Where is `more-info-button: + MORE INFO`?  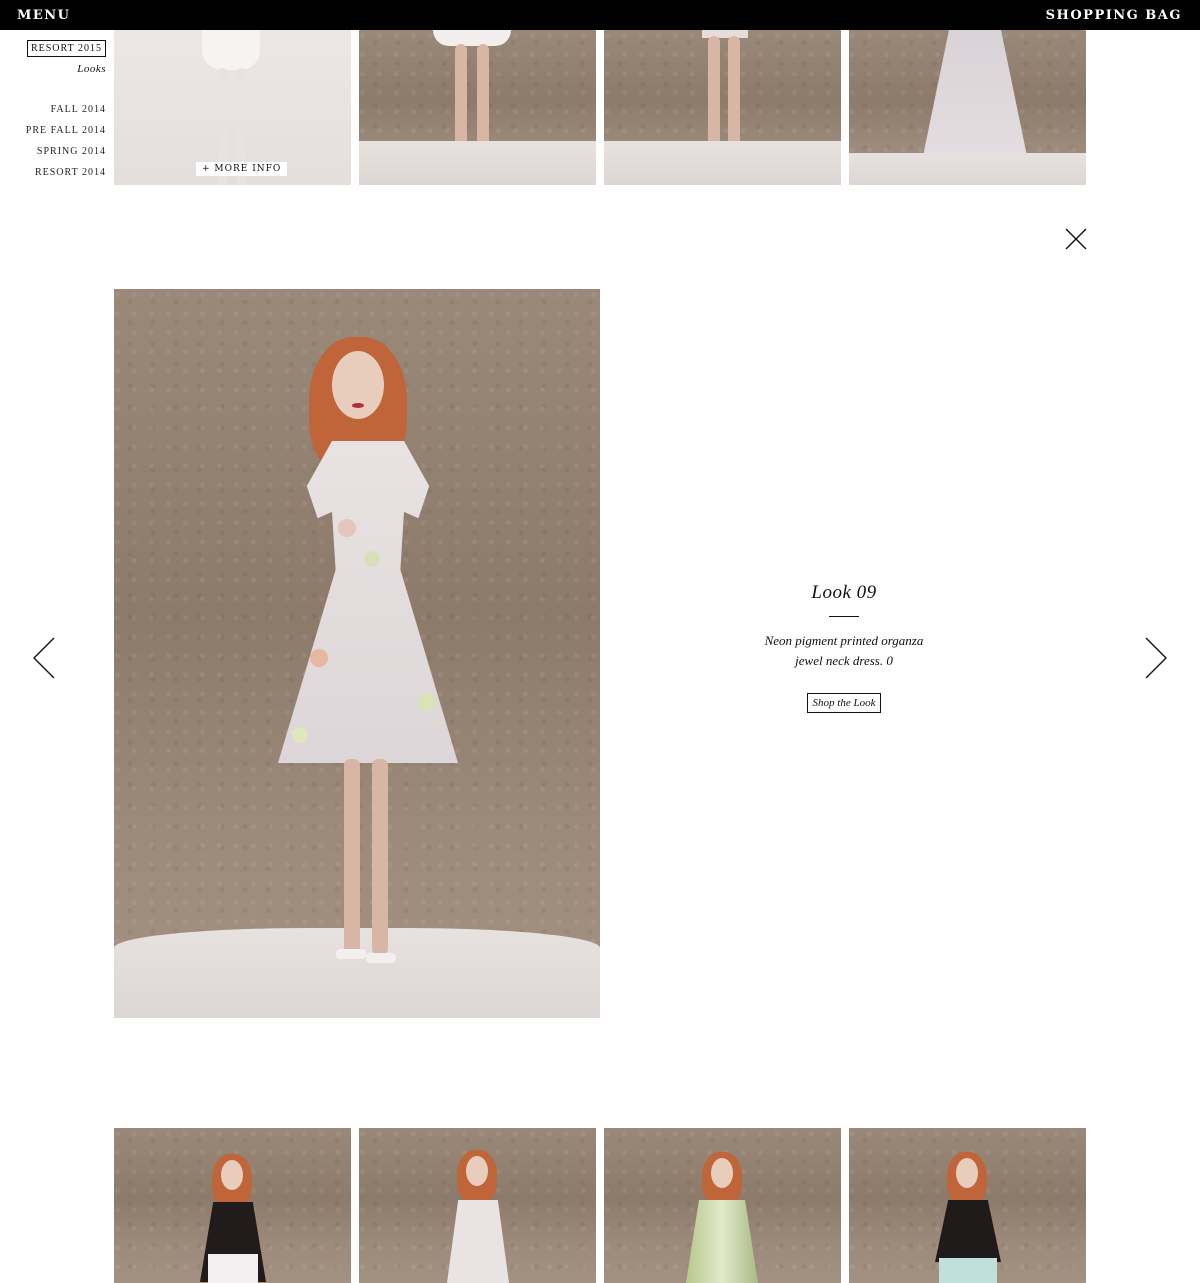
more-info-button: + MORE INFO is located at coordinates (242, 169).